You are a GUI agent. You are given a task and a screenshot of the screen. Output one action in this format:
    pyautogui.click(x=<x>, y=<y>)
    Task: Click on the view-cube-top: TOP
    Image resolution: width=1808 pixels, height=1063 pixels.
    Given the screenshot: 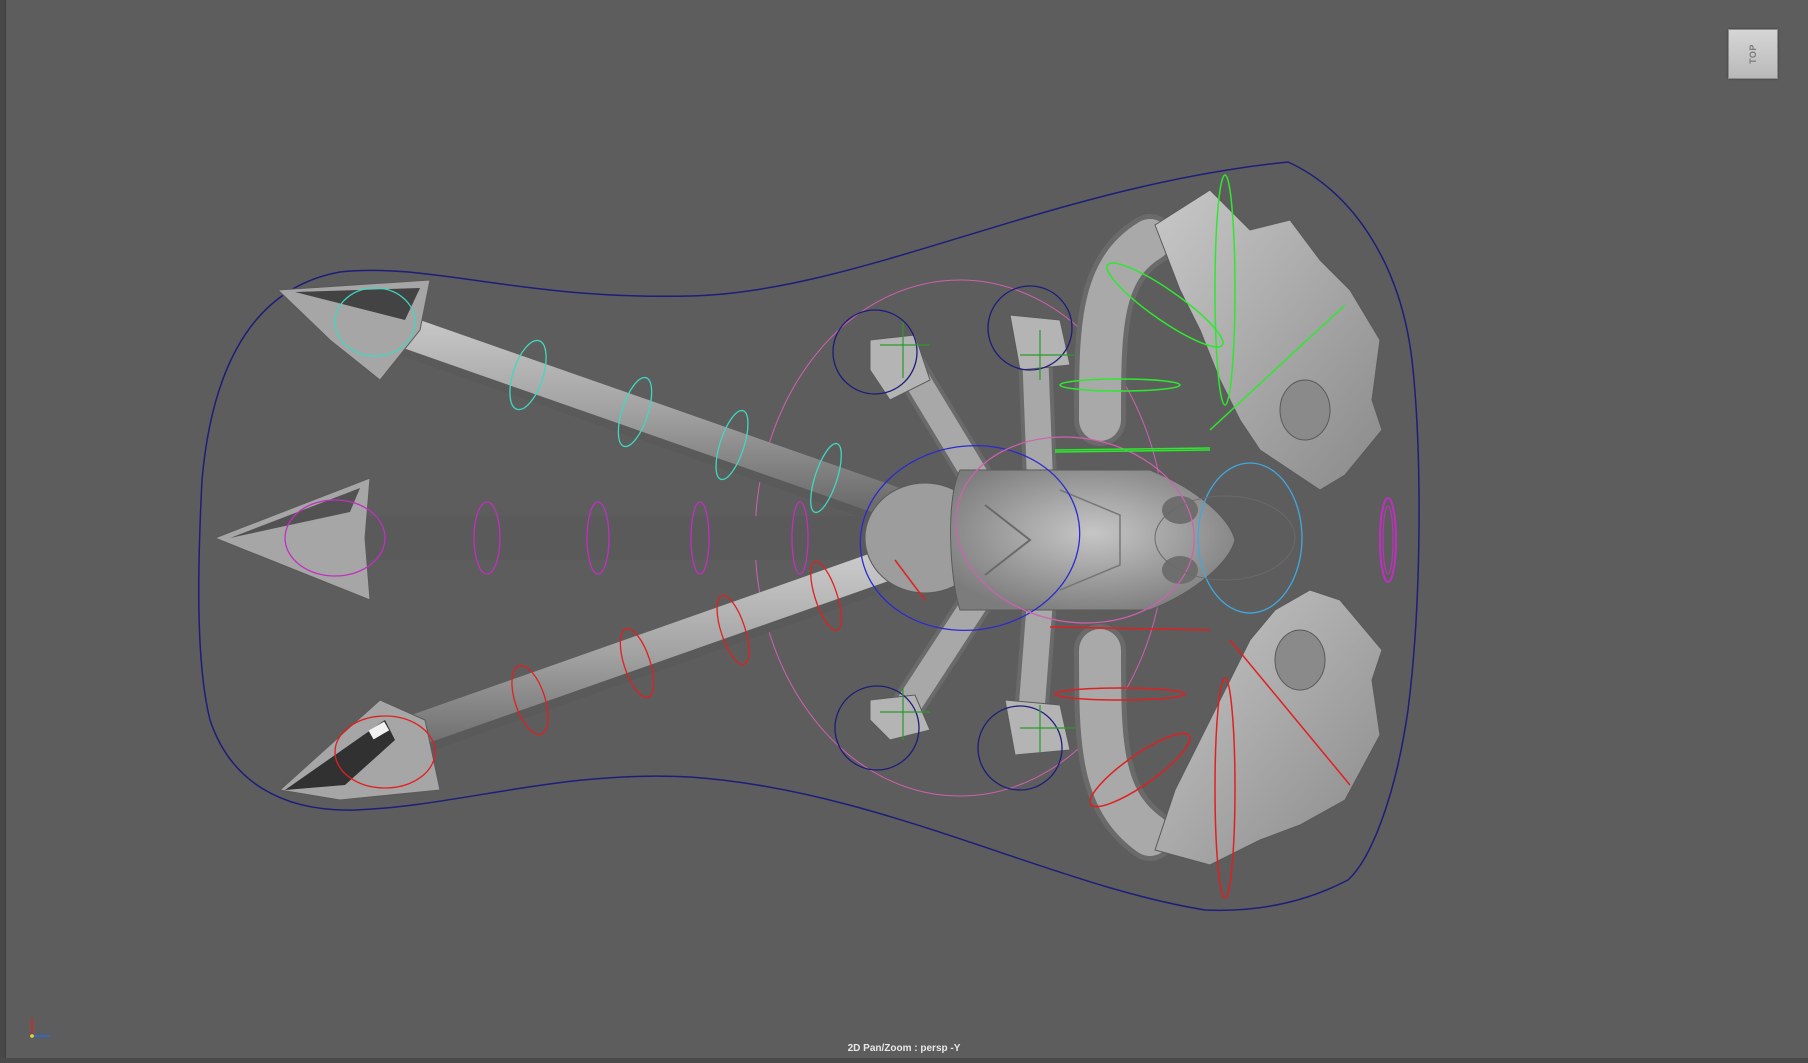 What is the action you would take?
    pyautogui.click(x=1753, y=54)
    